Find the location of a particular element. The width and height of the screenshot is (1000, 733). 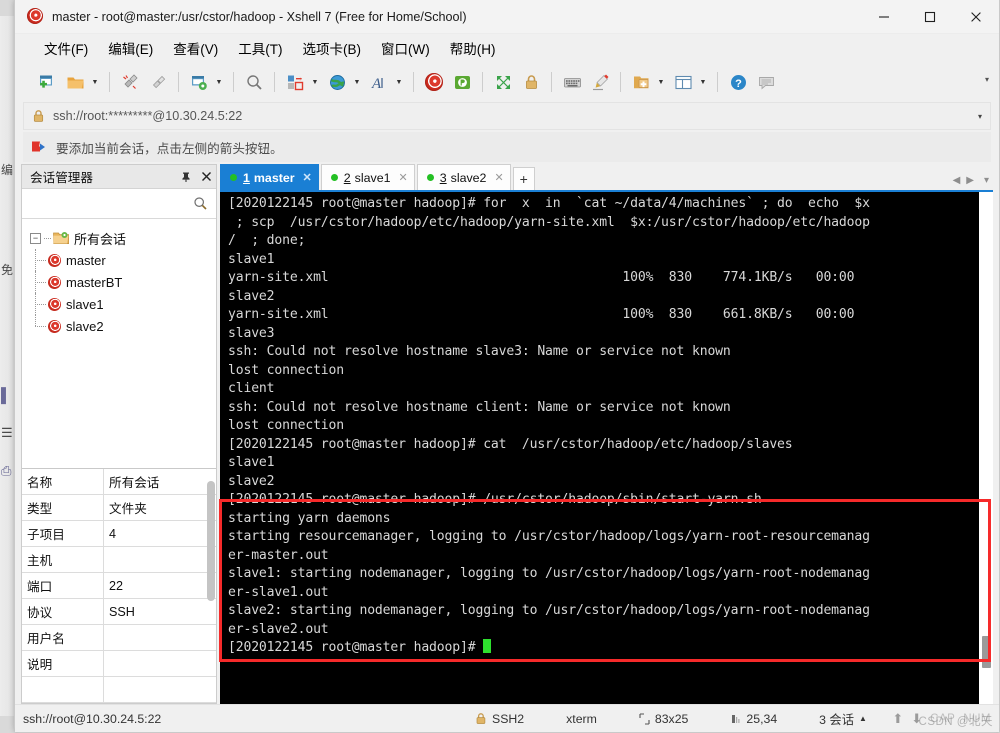

tree-item-label: slave1 is located at coordinates (85, 304).